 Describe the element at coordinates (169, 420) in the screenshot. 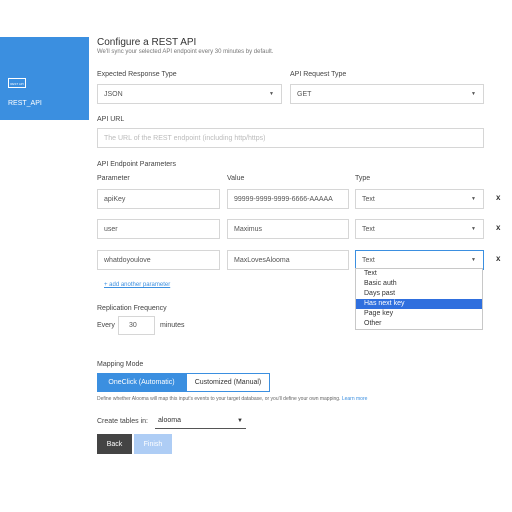

I see `create-tables-value: alooma` at that location.